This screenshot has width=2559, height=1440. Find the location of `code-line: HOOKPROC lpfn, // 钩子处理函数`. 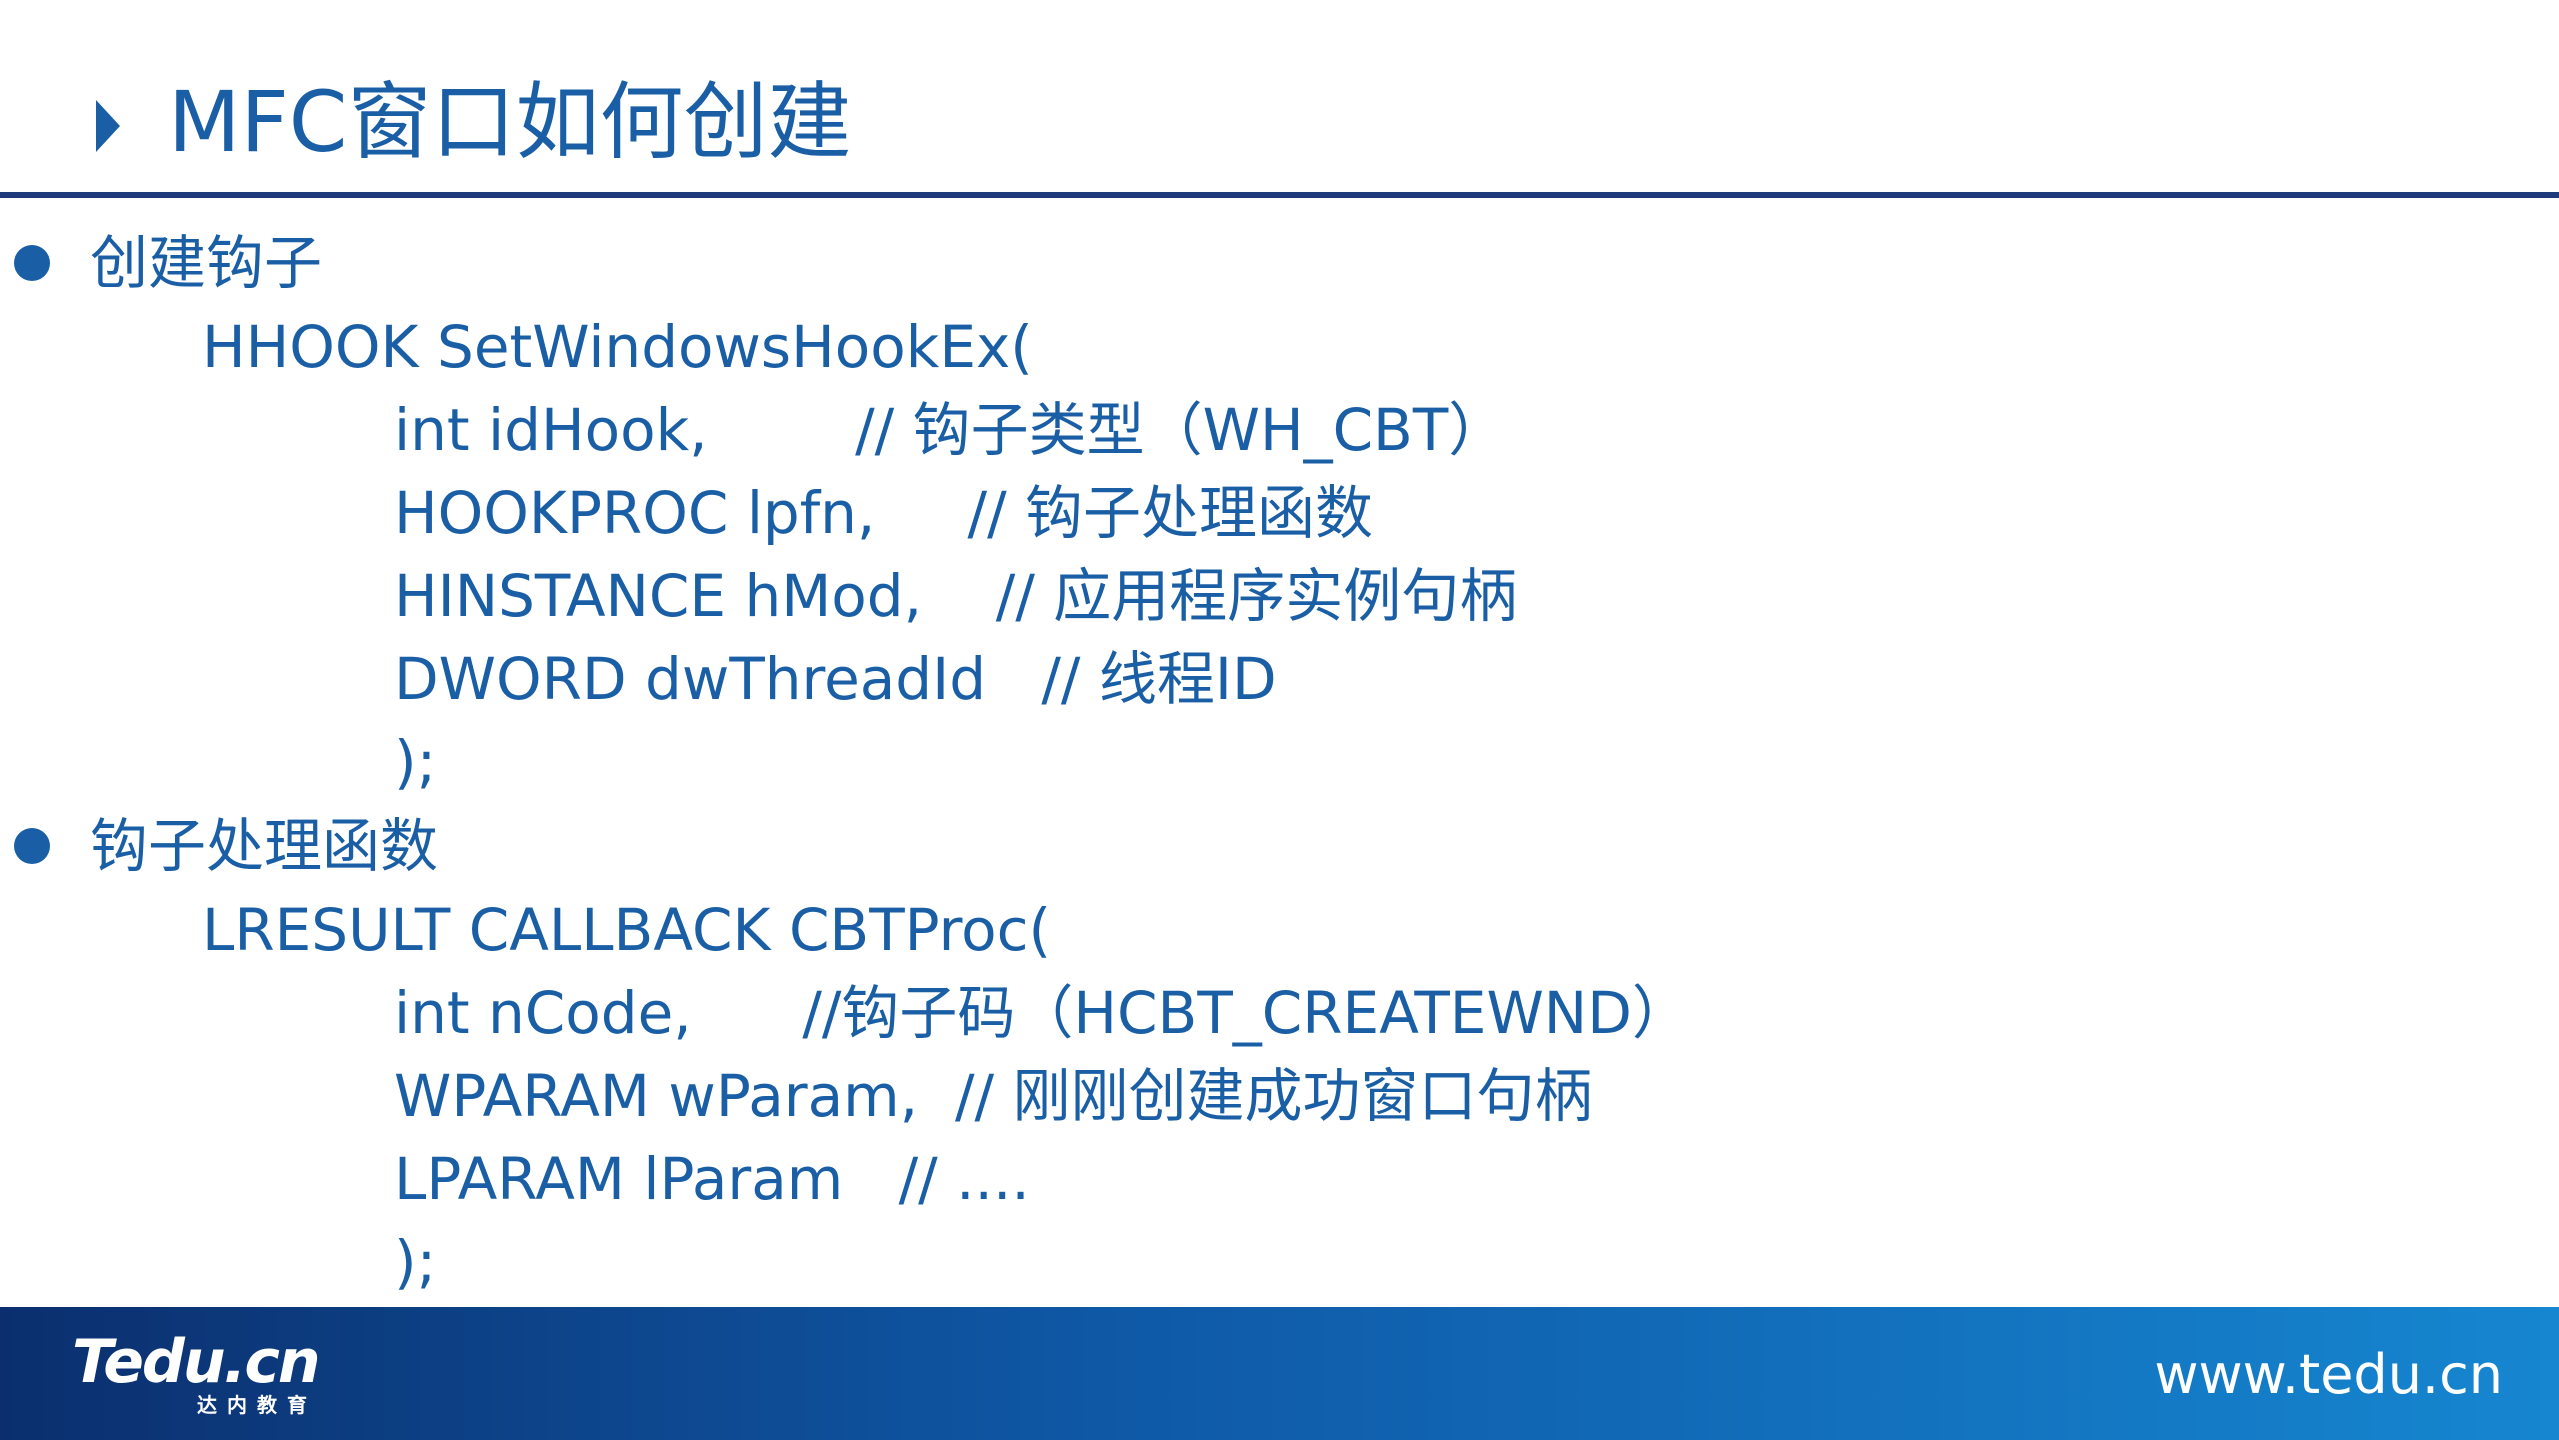

code-line: HOOKPROC lpfn, // 钩子处理函数 is located at coordinates (884, 513).